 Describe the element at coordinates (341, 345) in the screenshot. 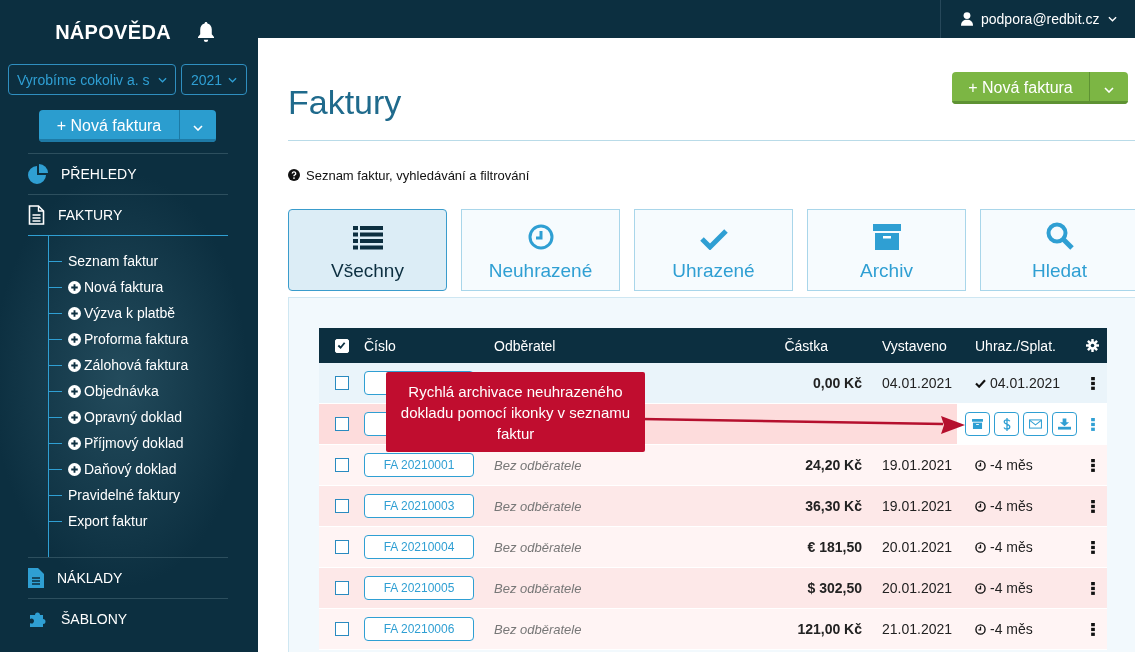

I see `select-all-checkbox` at that location.